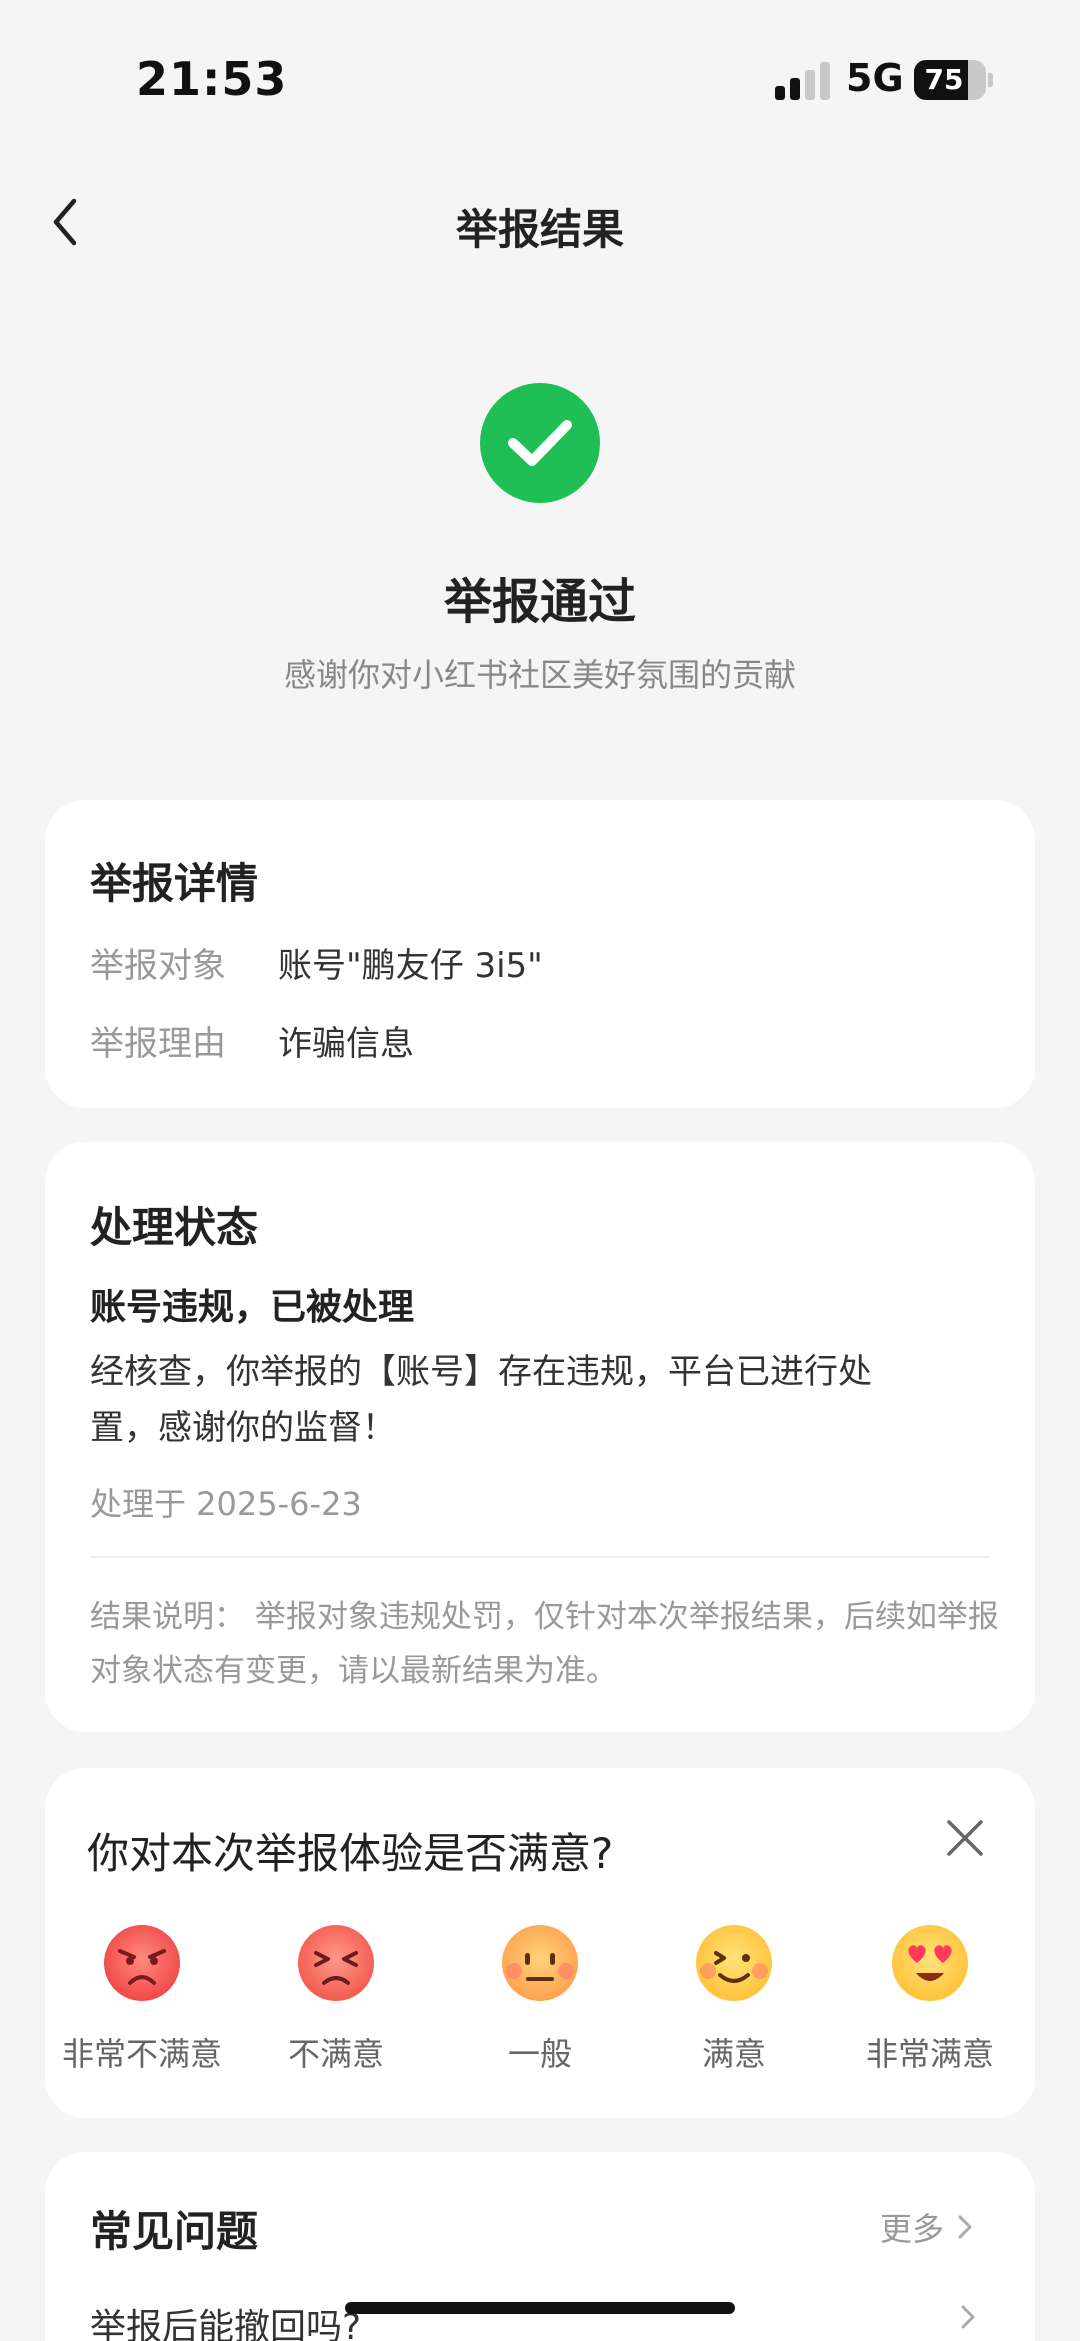 Image resolution: width=1080 pixels, height=2341 pixels. Describe the element at coordinates (734, 1963) in the screenshot. I see `happy-emoji-icon` at that location.